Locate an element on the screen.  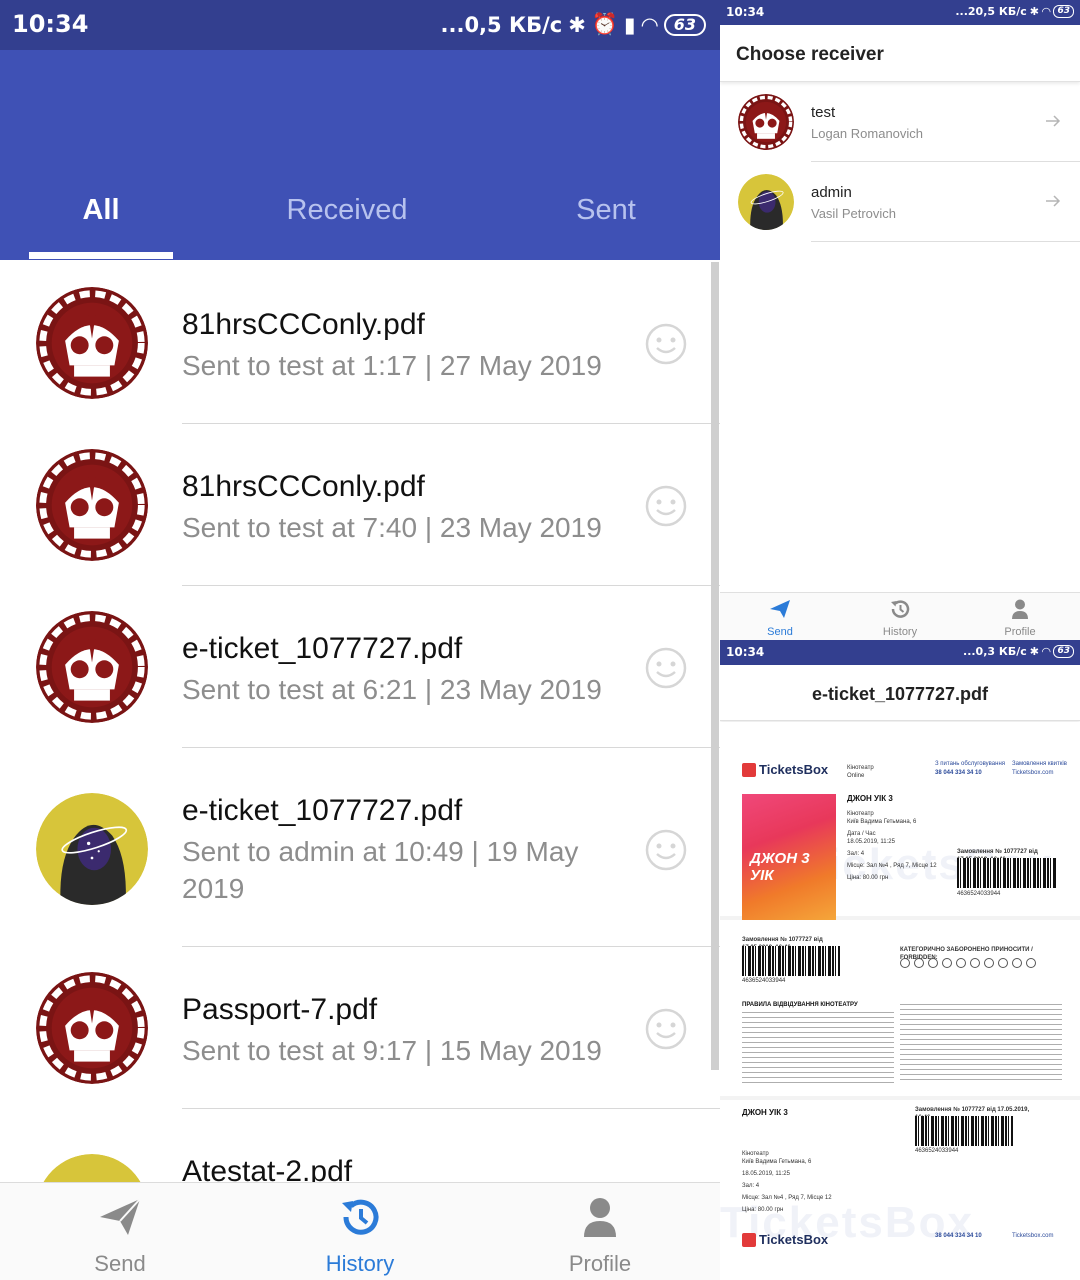
file-subtitle: Sent to admin at 10:49 | 19 May 2019 is located at coordinates (380, 870).